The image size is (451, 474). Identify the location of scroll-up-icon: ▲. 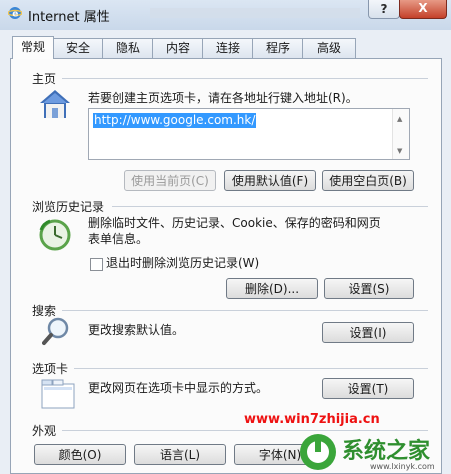
(400, 119).